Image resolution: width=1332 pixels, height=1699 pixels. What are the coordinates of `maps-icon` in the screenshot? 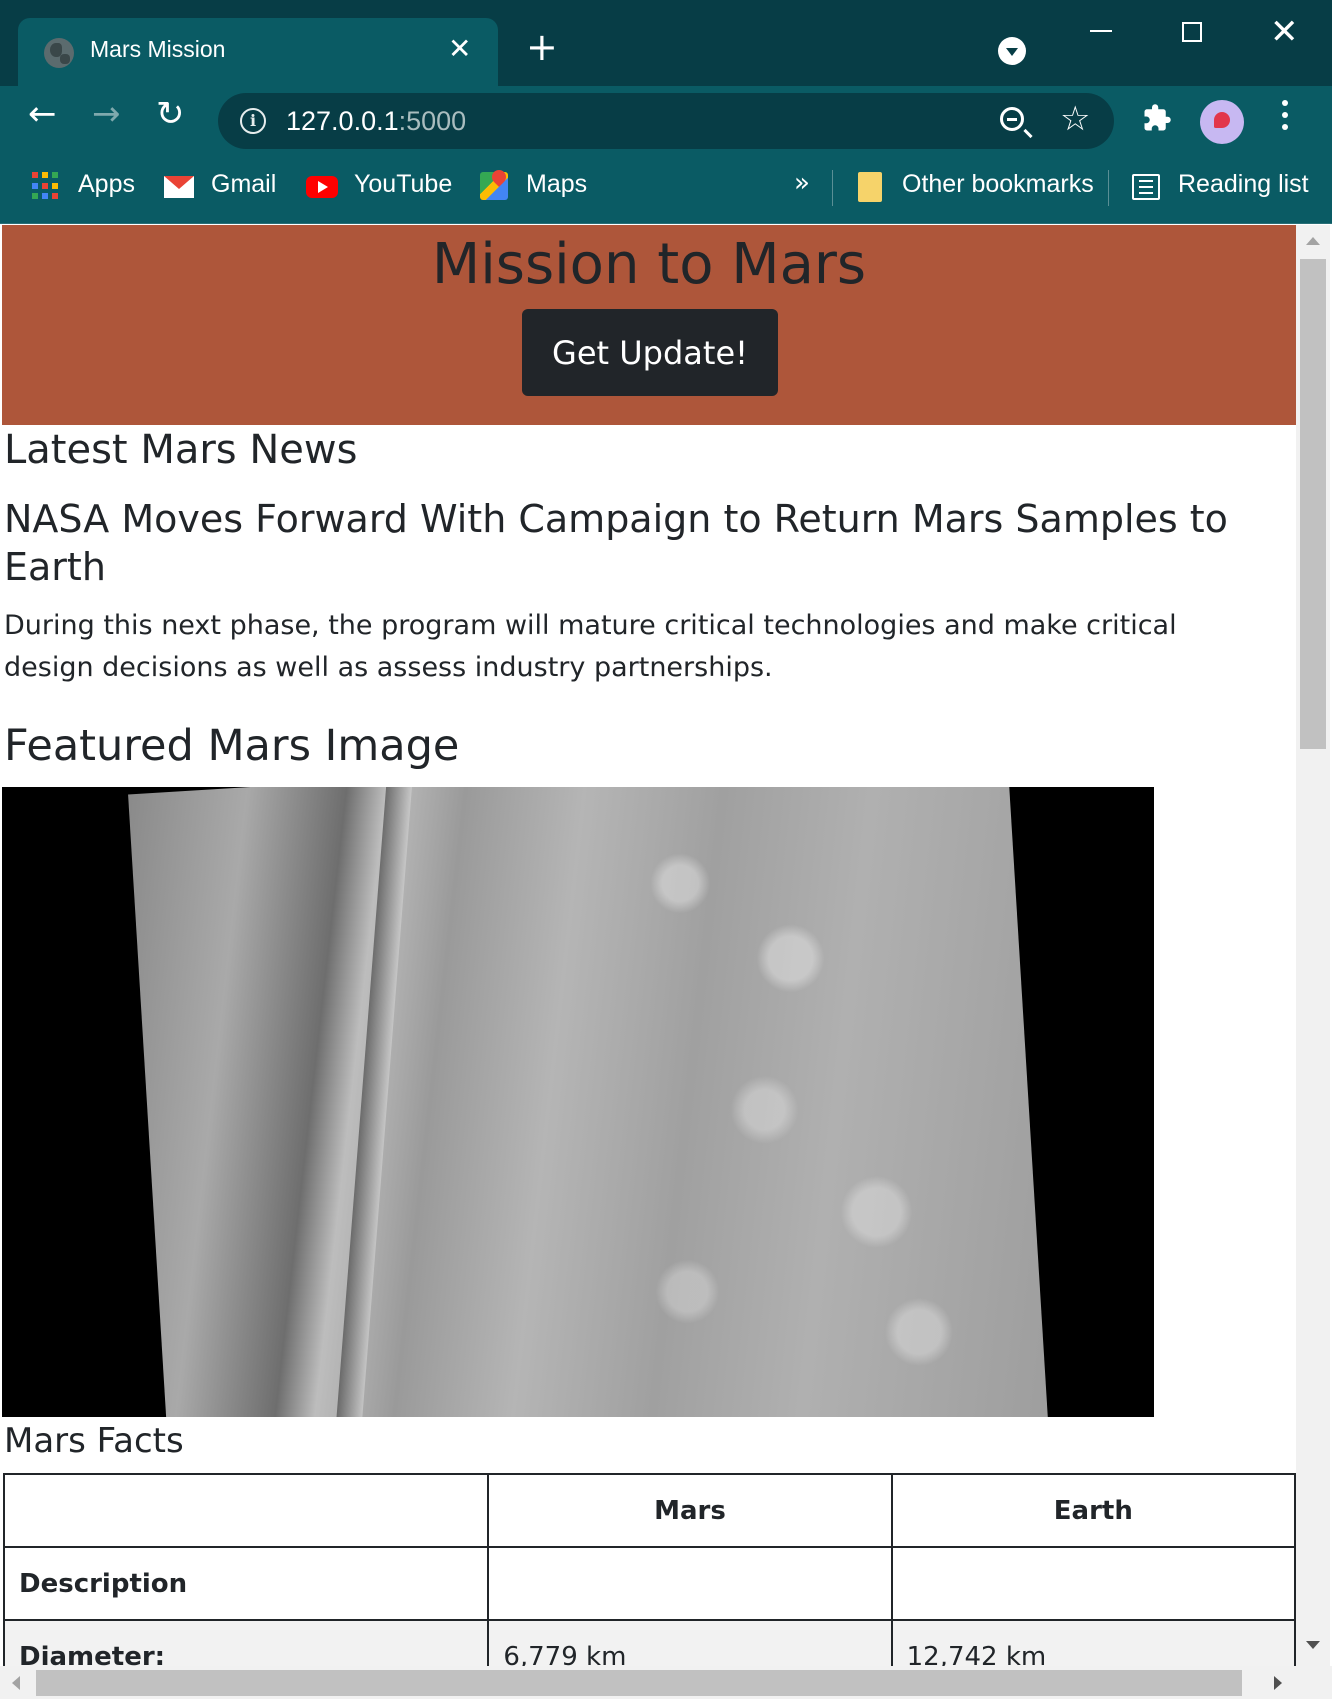 It's located at (494, 186).